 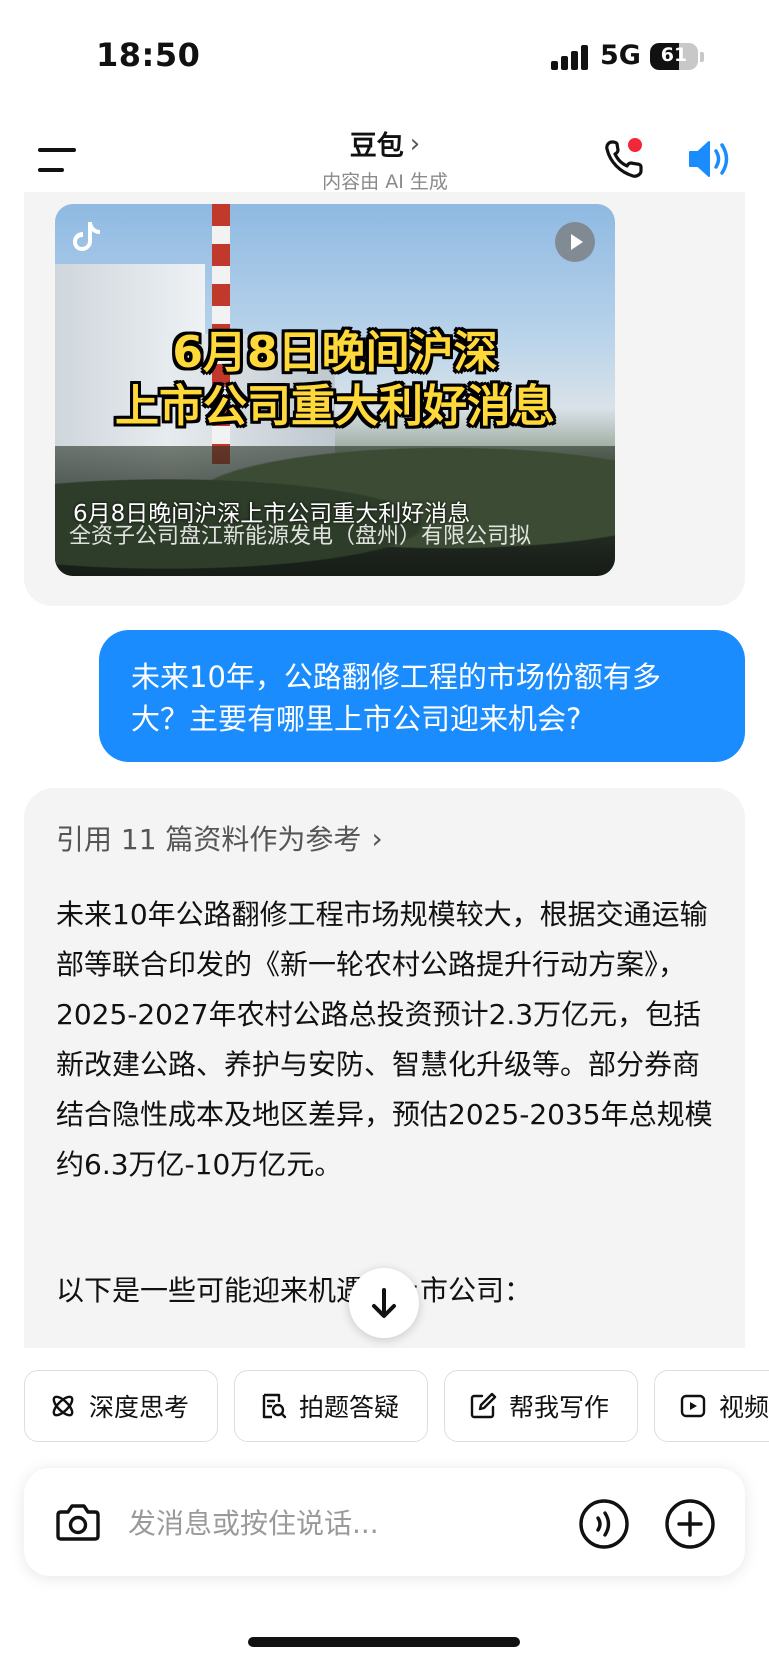 What do you see at coordinates (384, 55) in the screenshot?
I see `status-bar: 18:50 5G 61` at bounding box center [384, 55].